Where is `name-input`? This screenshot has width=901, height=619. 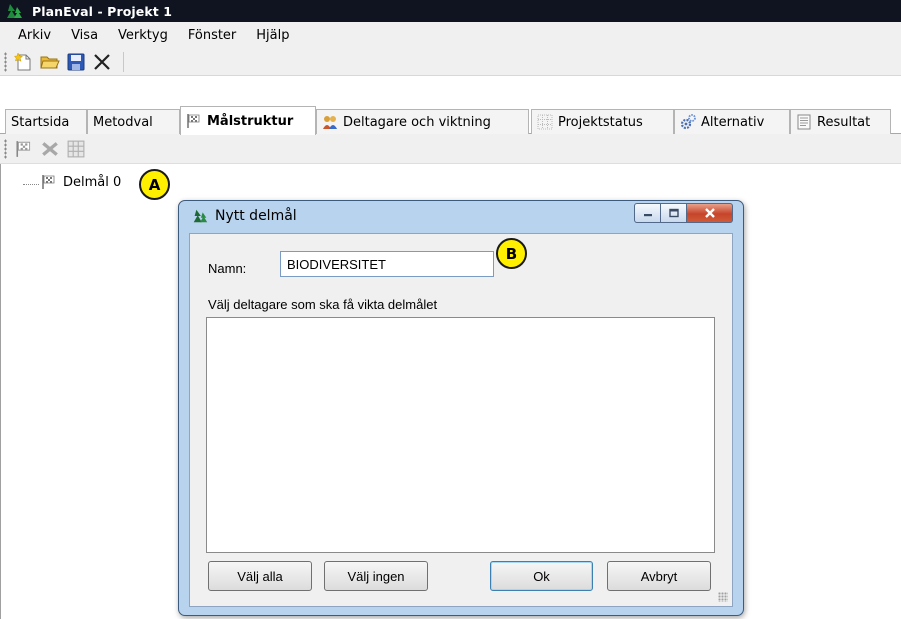 name-input is located at coordinates (387, 264).